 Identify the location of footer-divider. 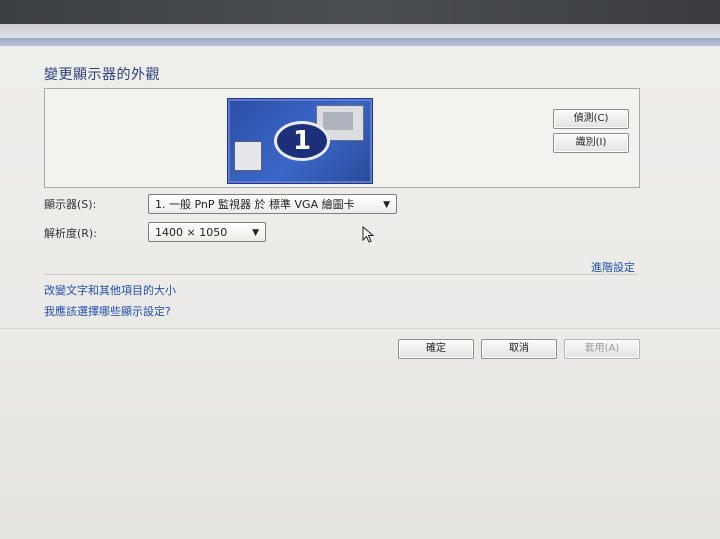
(360, 328).